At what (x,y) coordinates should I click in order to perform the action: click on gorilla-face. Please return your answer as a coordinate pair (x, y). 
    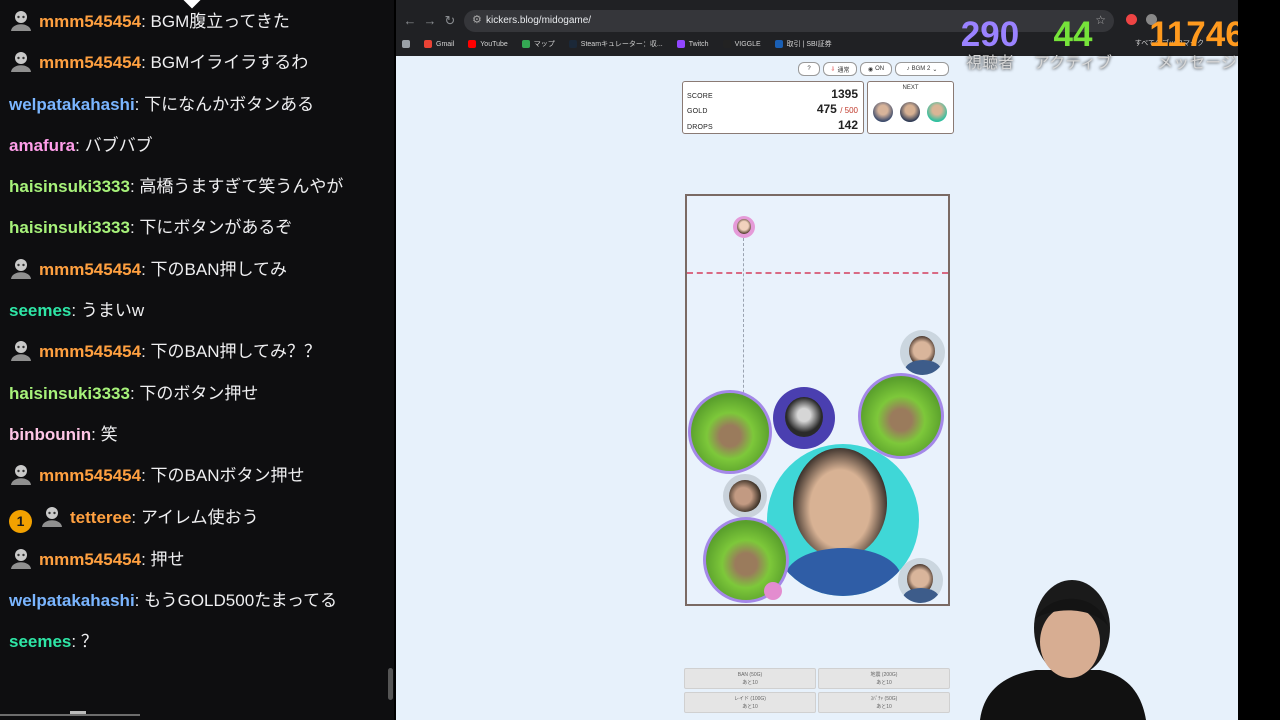
    Looking at the image, I should click on (804, 417).